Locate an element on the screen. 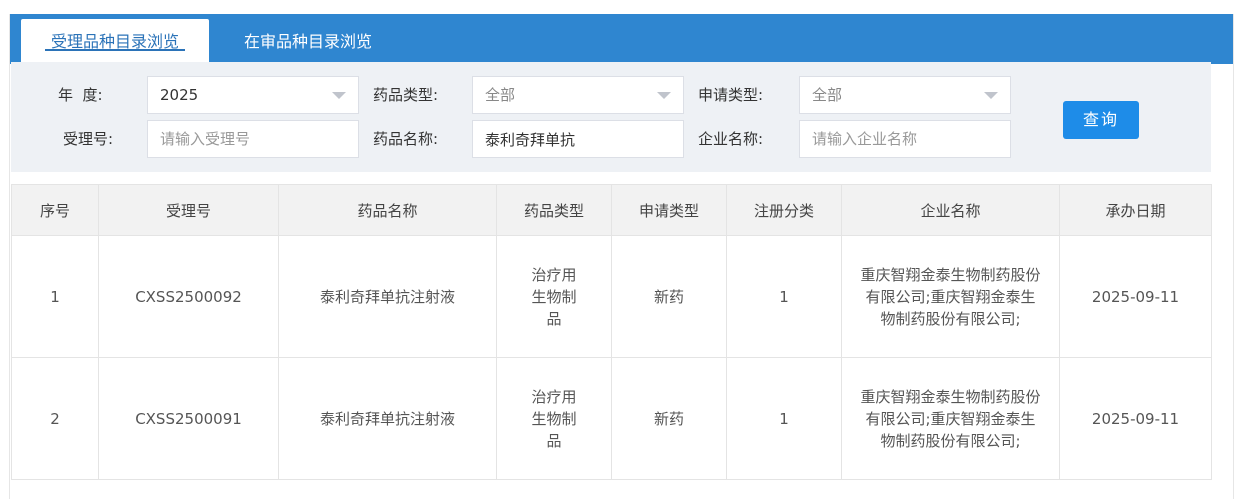  header-drug-type: 药品类型 is located at coordinates (554, 210).